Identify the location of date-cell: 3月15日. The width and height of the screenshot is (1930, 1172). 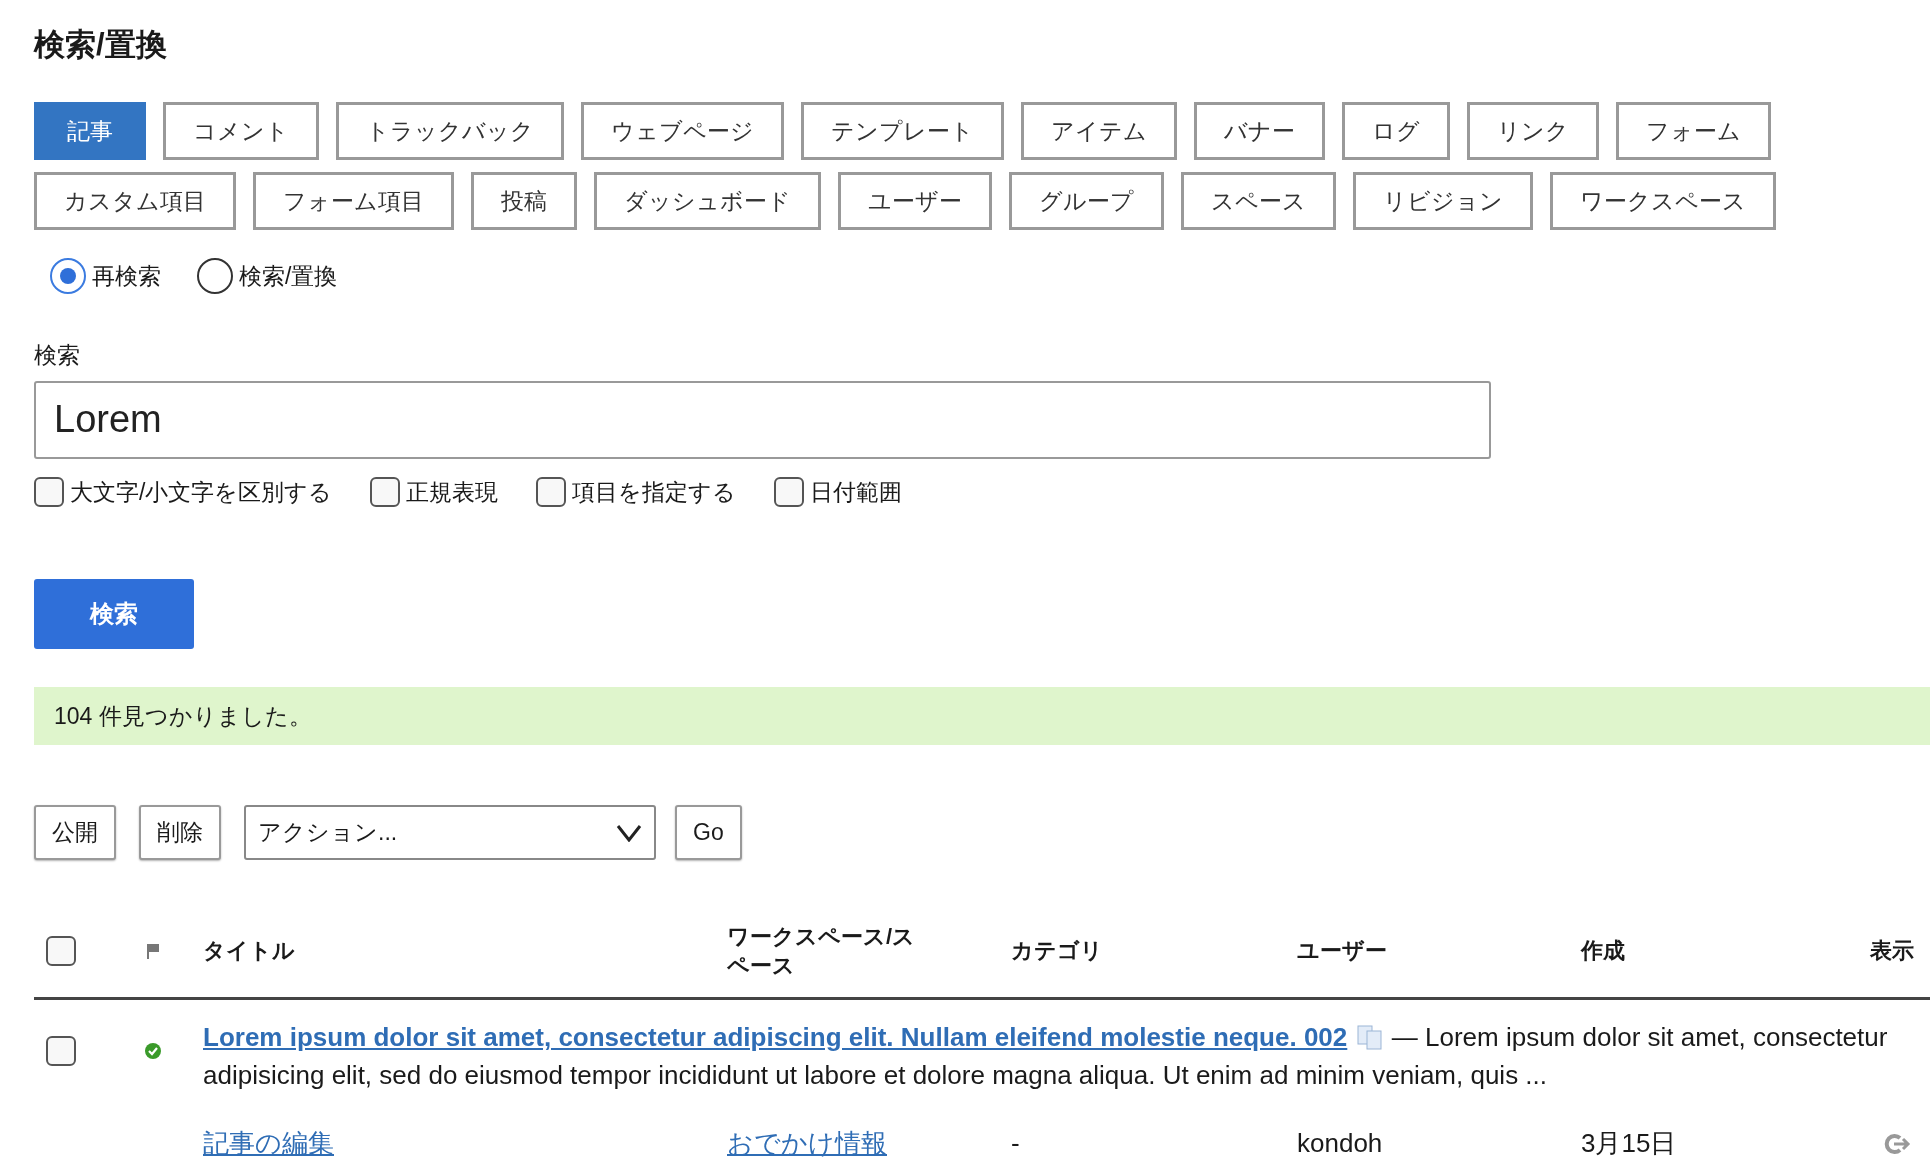
(1629, 1143).